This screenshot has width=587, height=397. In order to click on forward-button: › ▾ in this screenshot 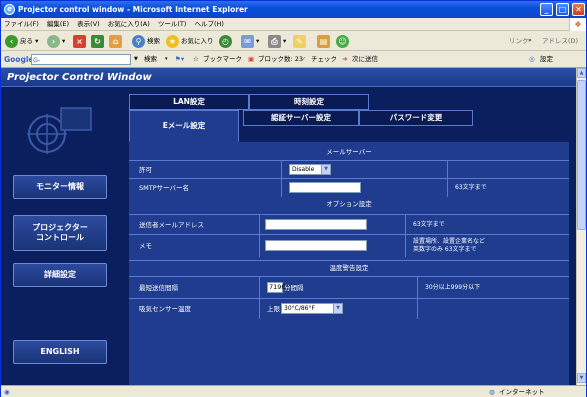, I will do `click(56, 41)`.